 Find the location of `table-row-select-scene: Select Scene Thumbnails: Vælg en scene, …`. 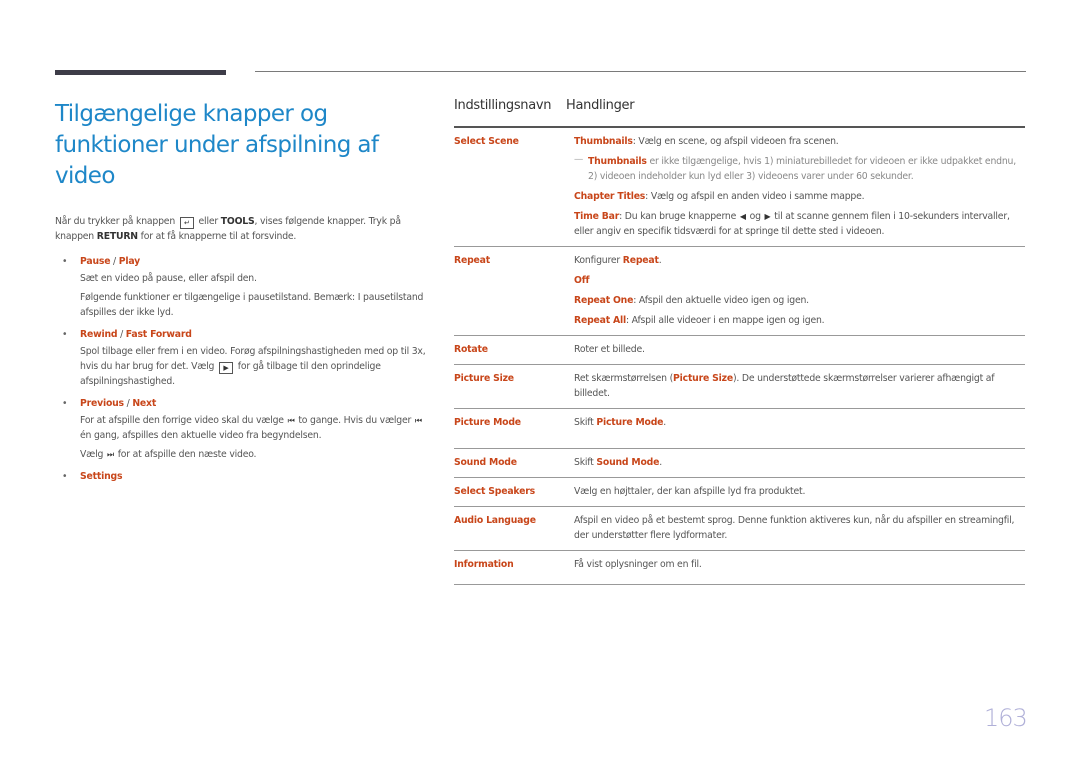

table-row-select-scene: Select Scene Thumbnails: Vælg en scene, … is located at coordinates (739, 187).